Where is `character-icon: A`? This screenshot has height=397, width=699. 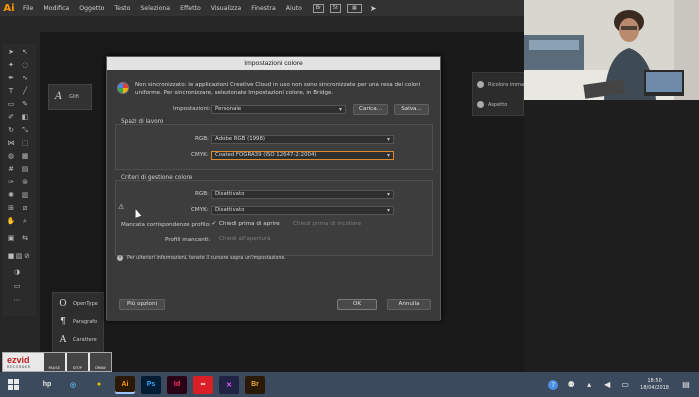
character-icon: A is located at coordinates (63, 340).